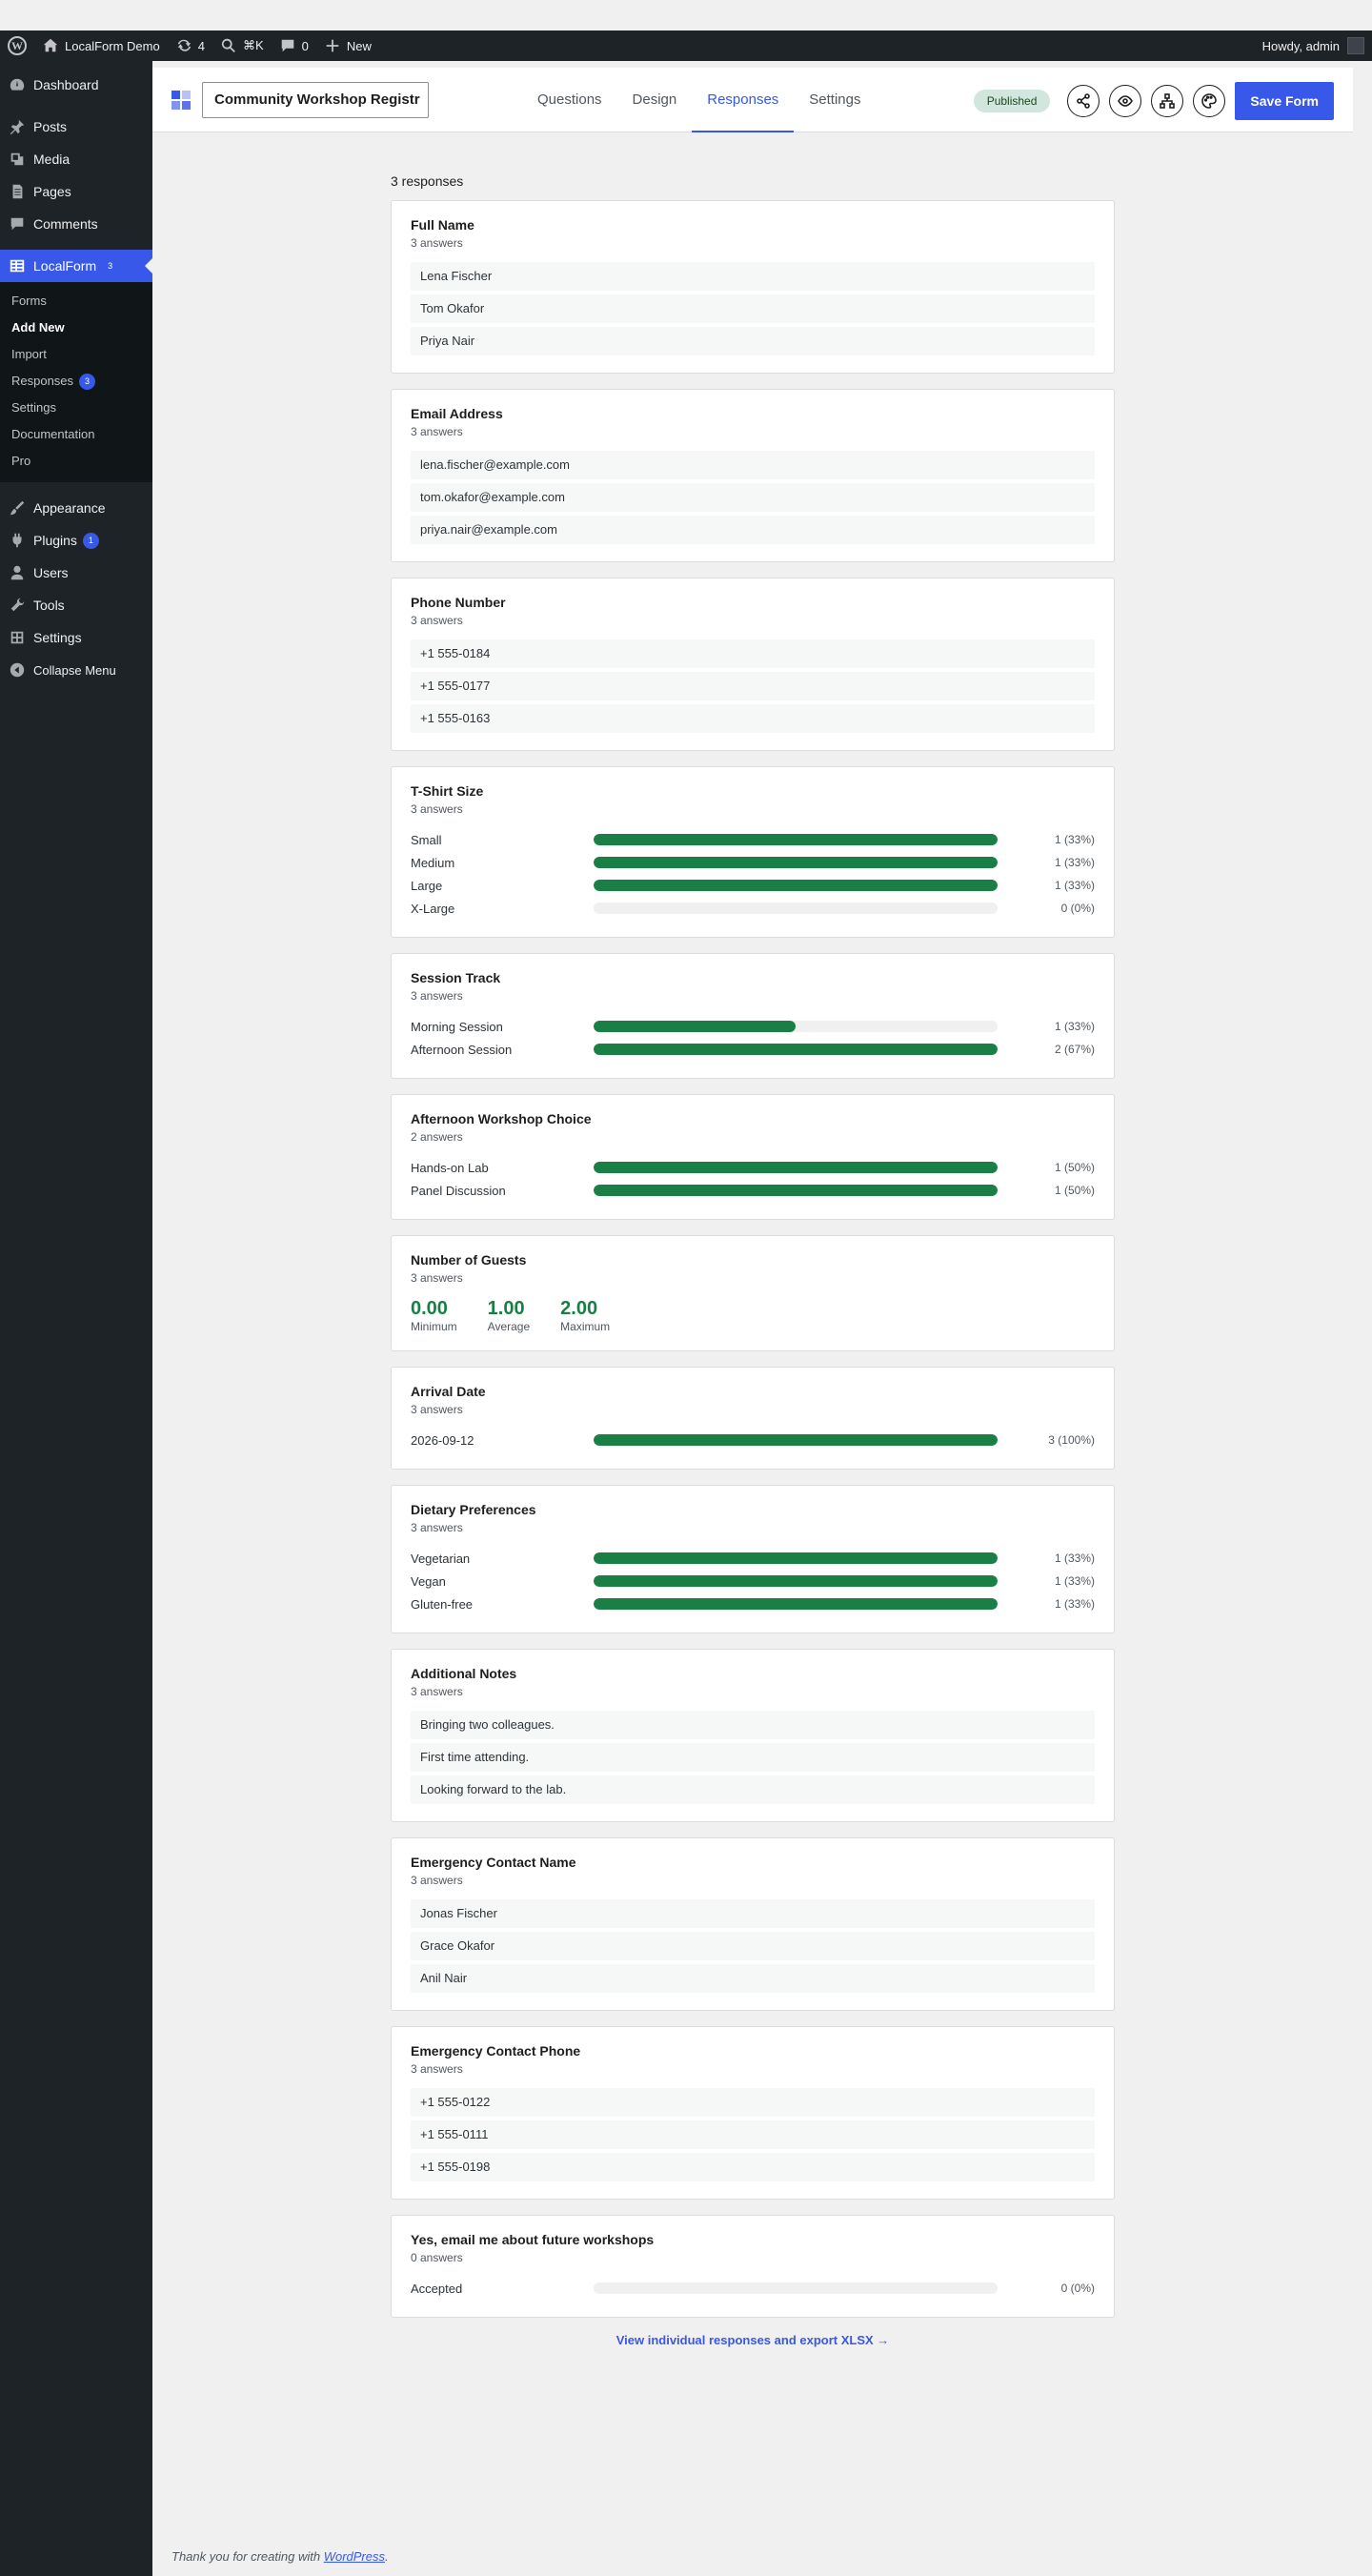  Describe the element at coordinates (17, 670) in the screenshot. I see `collapse-icon` at that location.